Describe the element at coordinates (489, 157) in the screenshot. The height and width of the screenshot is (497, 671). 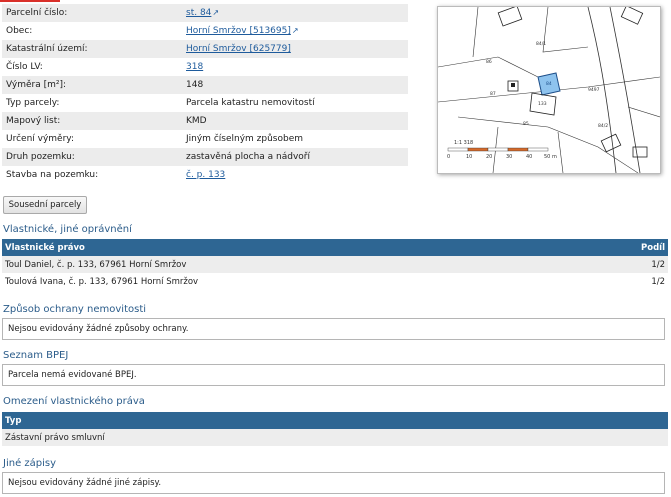
I see `scale-tick: 20` at that location.